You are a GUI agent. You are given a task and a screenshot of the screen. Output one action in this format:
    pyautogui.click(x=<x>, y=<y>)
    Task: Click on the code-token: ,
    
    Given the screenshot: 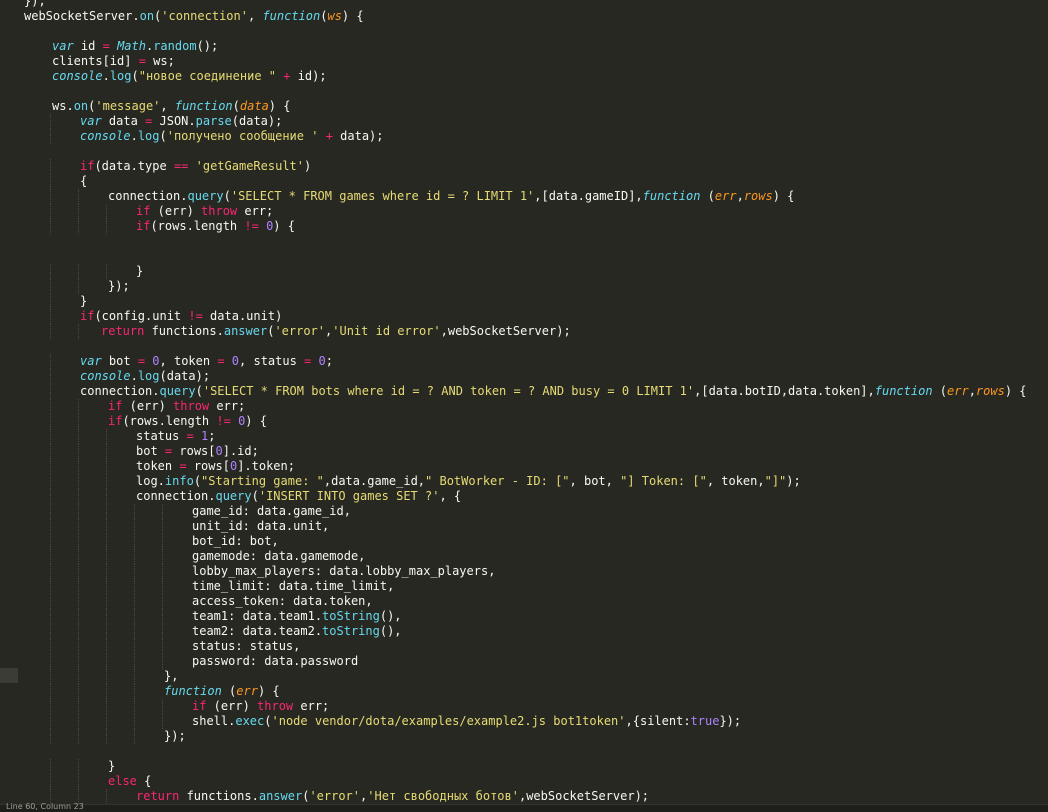 What is the action you would take?
    pyautogui.click(x=972, y=391)
    